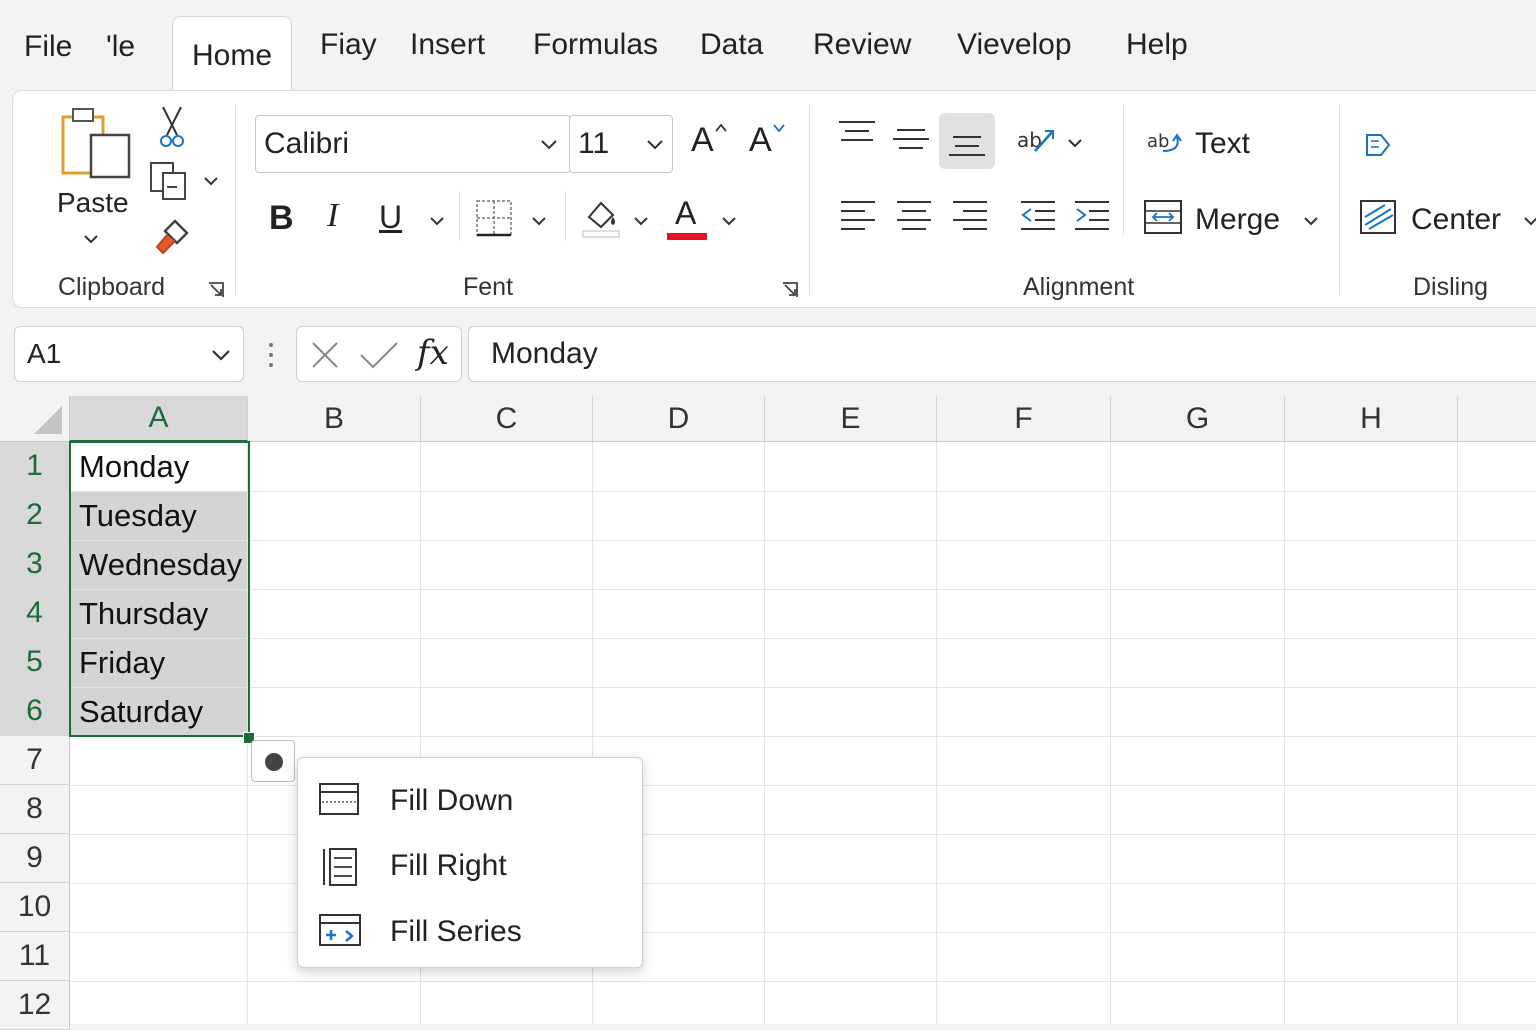 The width and height of the screenshot is (1536, 1030). What do you see at coordinates (851, 419) in the screenshot?
I see `column-header-e: E` at bounding box center [851, 419].